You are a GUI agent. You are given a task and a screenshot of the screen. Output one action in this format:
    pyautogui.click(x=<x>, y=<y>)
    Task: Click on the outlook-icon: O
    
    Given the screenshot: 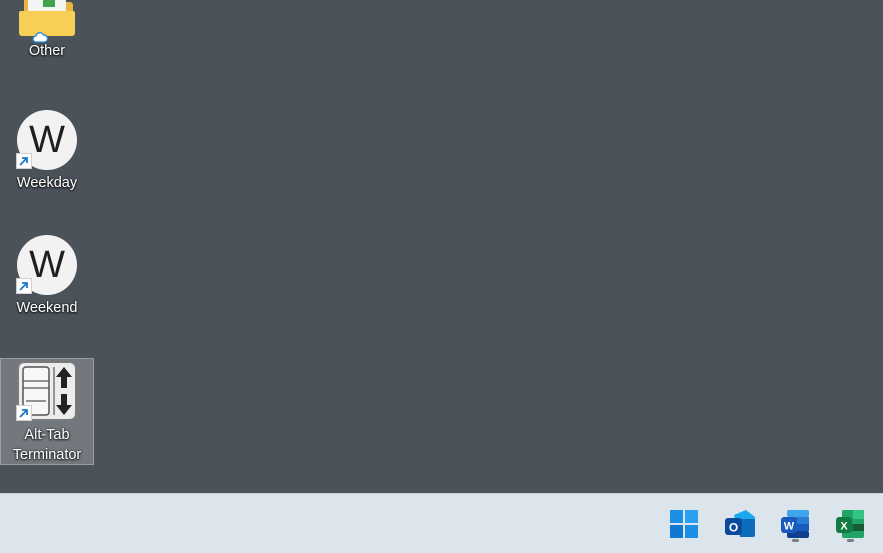 What is the action you would take?
    pyautogui.click(x=740, y=523)
    